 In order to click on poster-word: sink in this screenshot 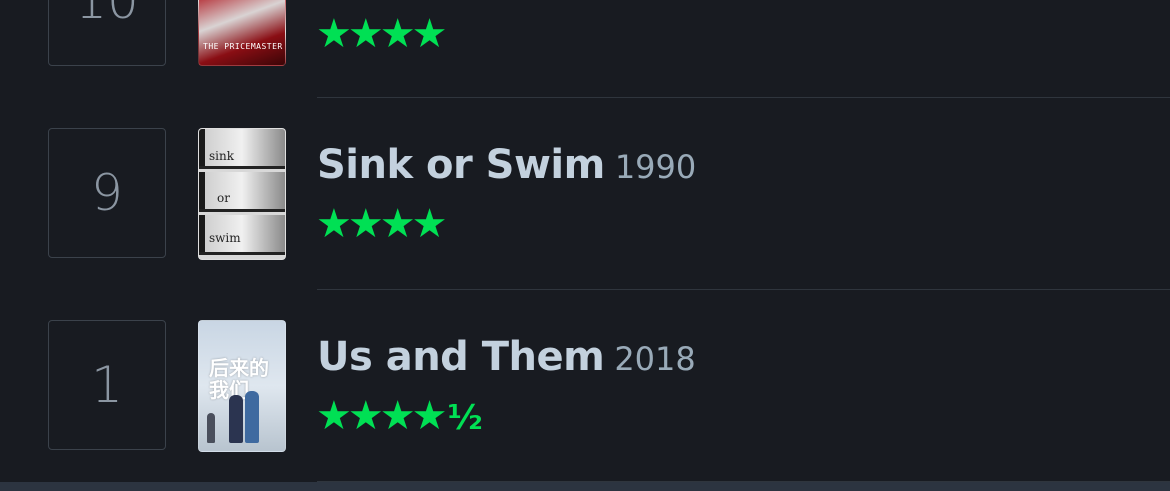, I will do `click(221, 156)`.